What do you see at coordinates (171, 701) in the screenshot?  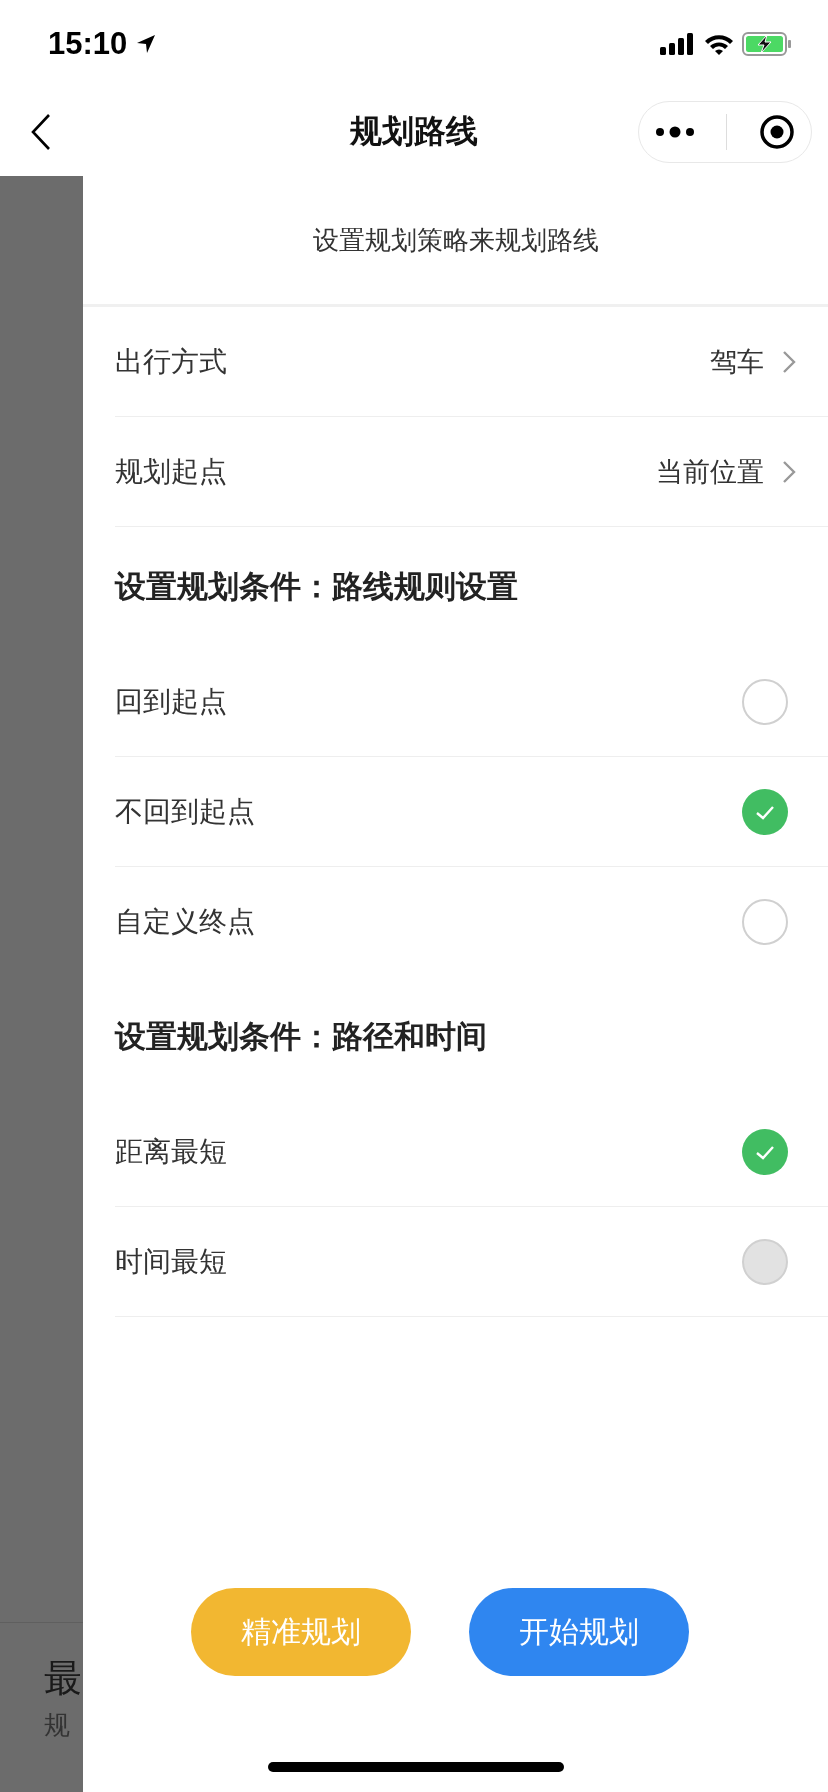 I see `option-label: 回到起点` at bounding box center [171, 701].